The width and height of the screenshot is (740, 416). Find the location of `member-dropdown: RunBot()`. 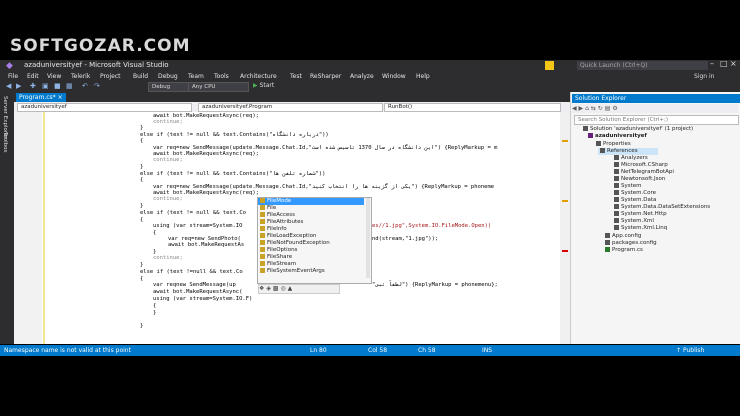

member-dropdown: RunBot() is located at coordinates (472, 107).